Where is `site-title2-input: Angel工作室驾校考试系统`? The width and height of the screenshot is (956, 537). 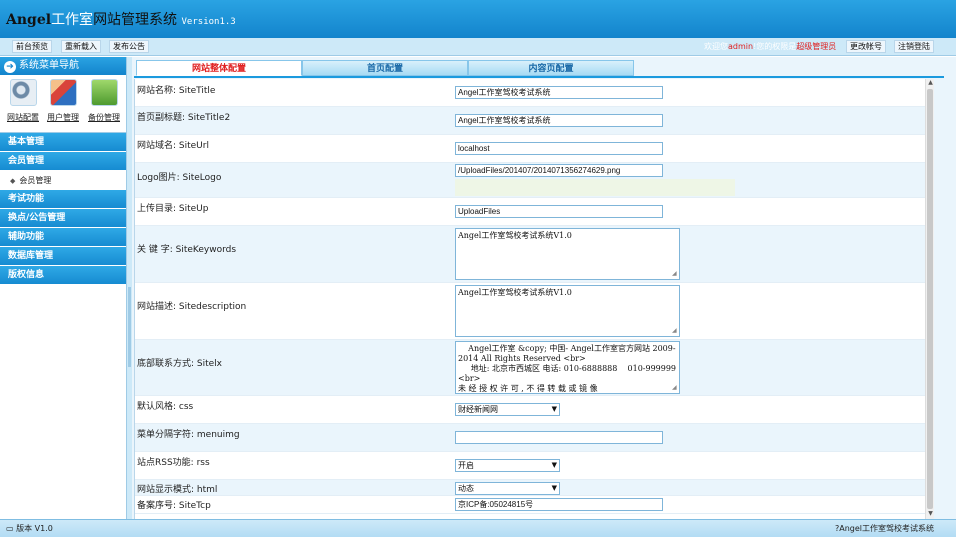
site-title2-input: Angel工作室驾校考试系统 is located at coordinates (559, 120).